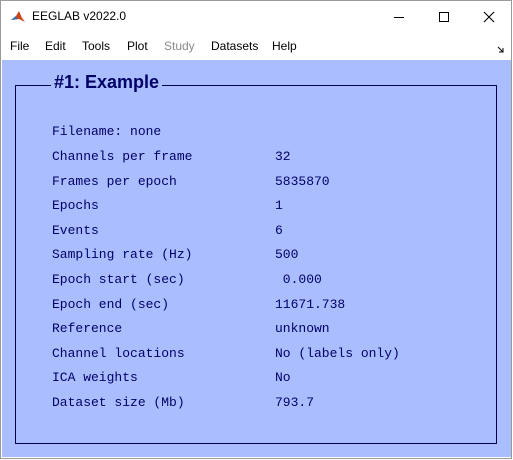  What do you see at coordinates (302, 328) in the screenshot?
I see `reference-value: unknown` at bounding box center [302, 328].